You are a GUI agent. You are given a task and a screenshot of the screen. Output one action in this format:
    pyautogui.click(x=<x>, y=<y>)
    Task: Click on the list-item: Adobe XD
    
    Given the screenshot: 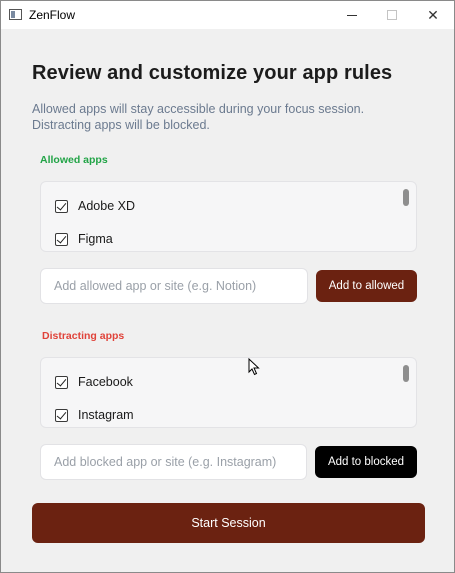 What is the action you would take?
    pyautogui.click(x=95, y=206)
    